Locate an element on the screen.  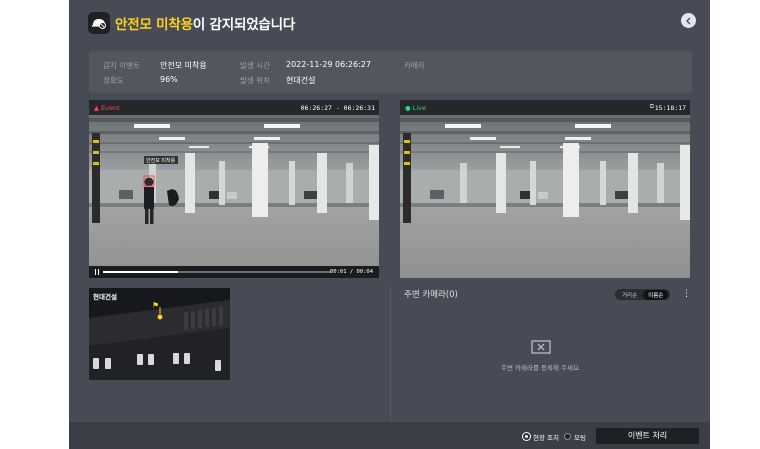
camera-marker-icon: ⚑ is located at coordinates (155, 305).